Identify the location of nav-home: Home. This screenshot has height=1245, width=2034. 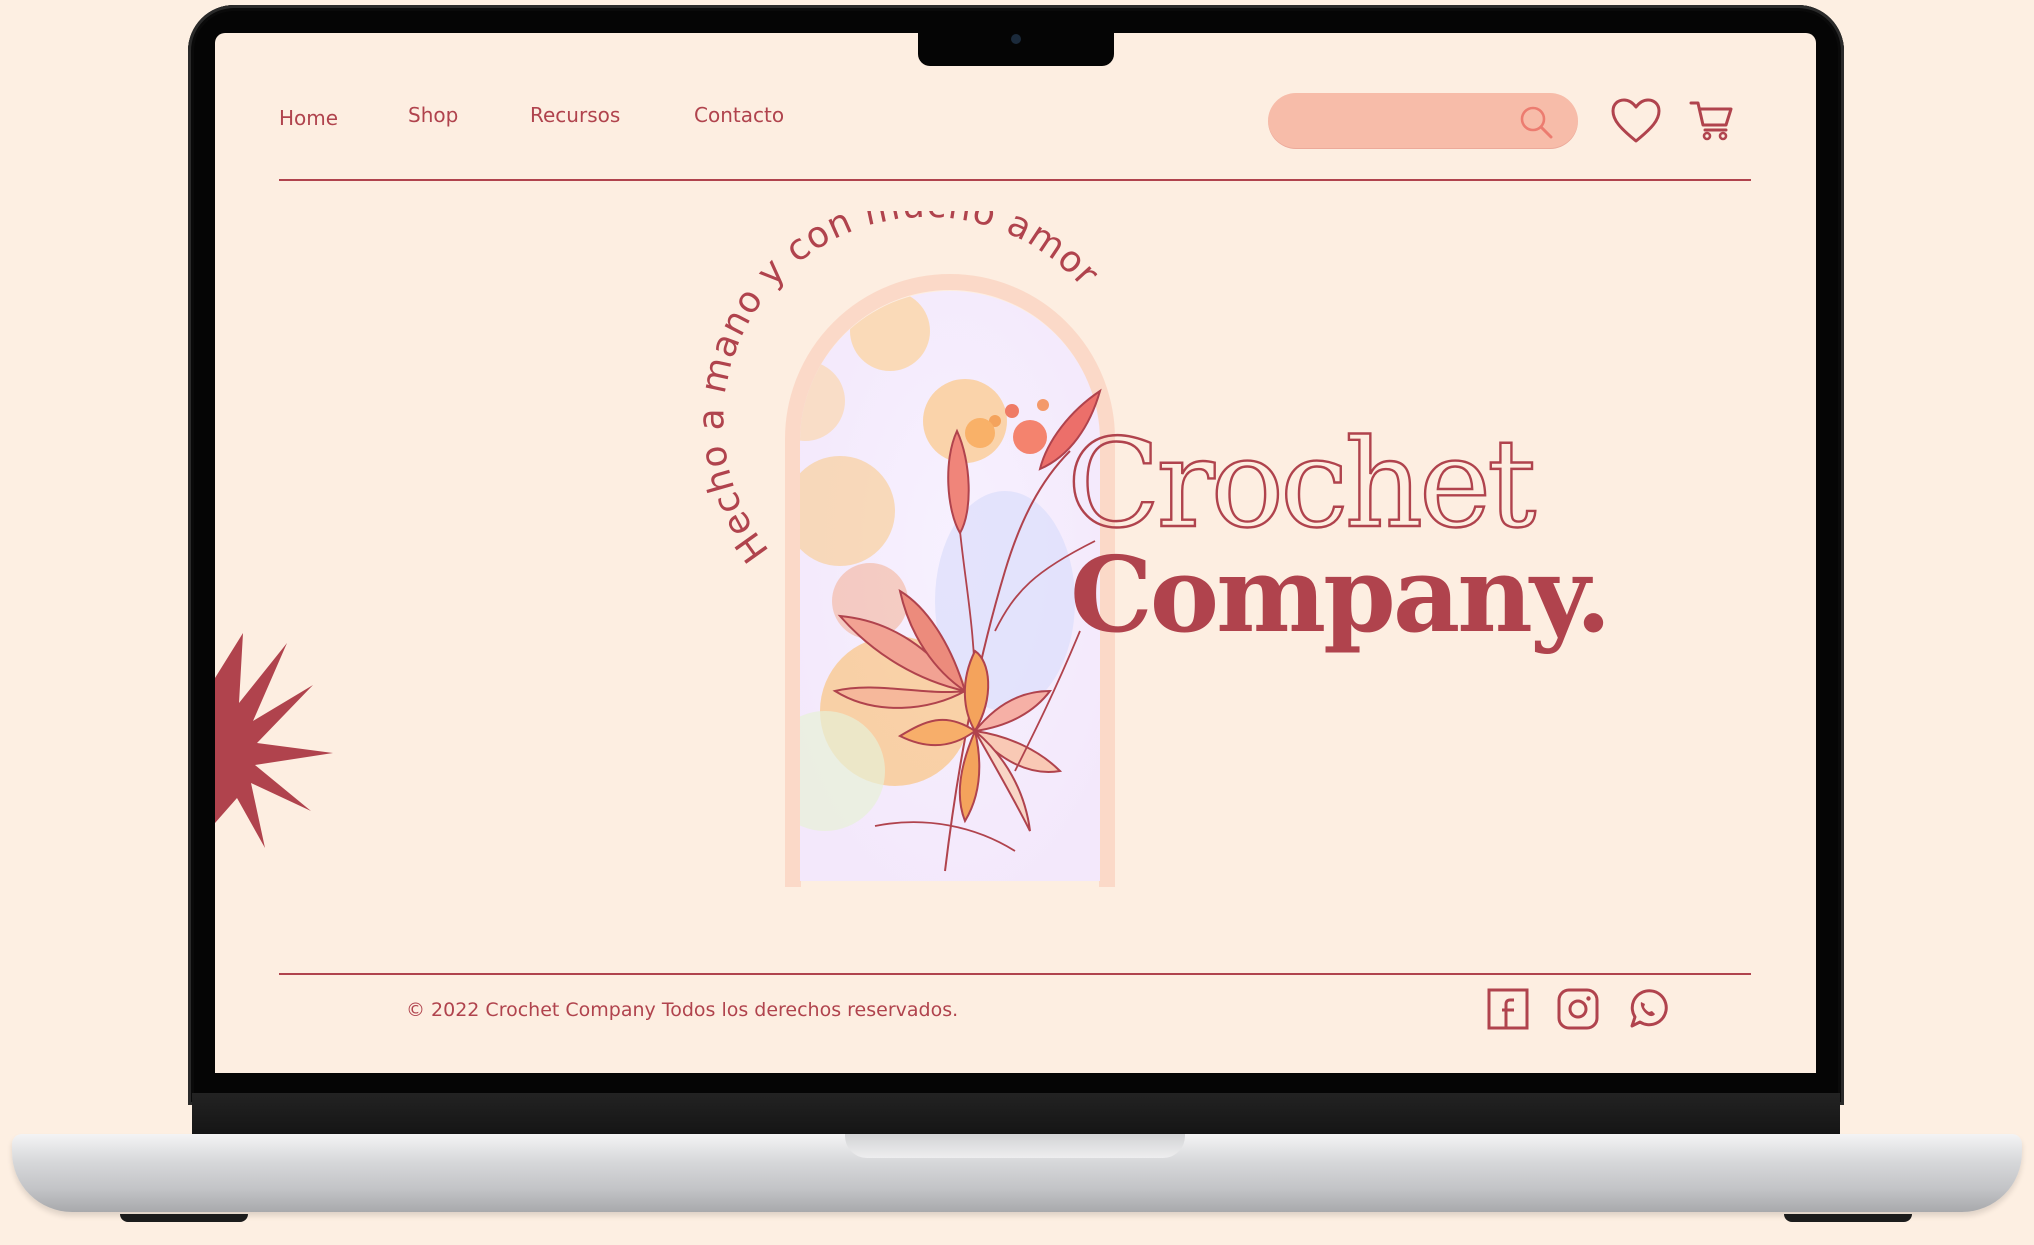
(308, 118).